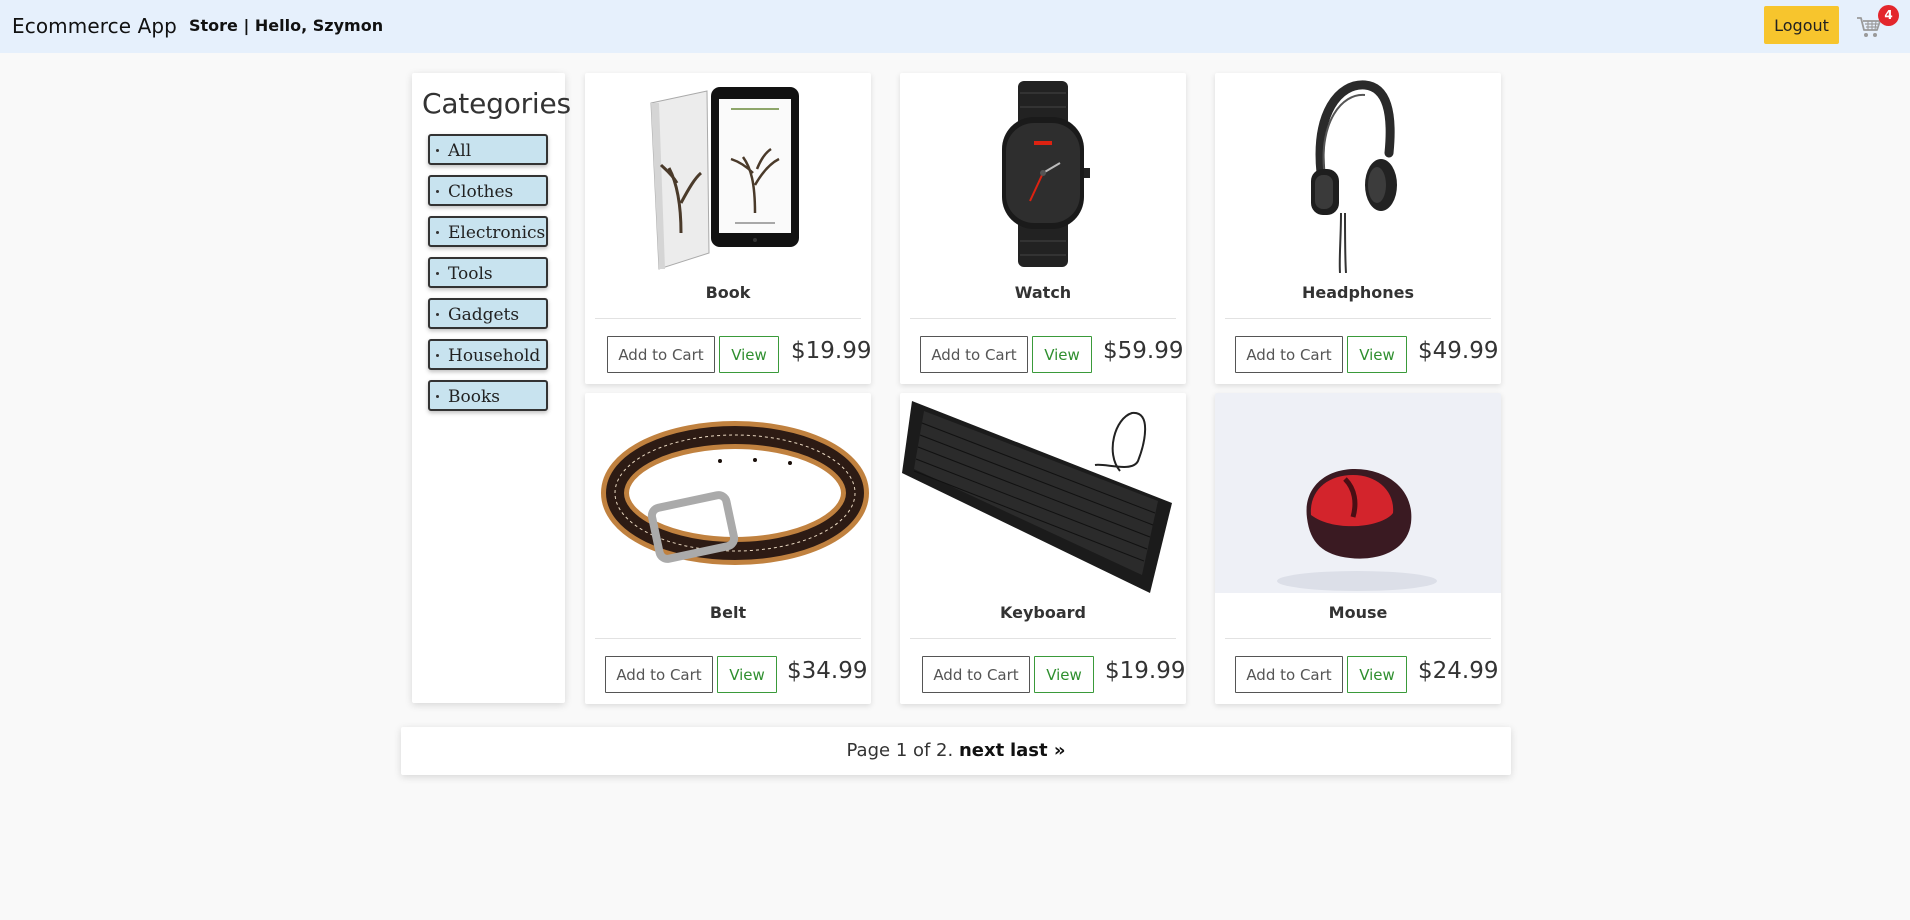  Describe the element at coordinates (1358, 493) in the screenshot. I see `mouse-image` at that location.